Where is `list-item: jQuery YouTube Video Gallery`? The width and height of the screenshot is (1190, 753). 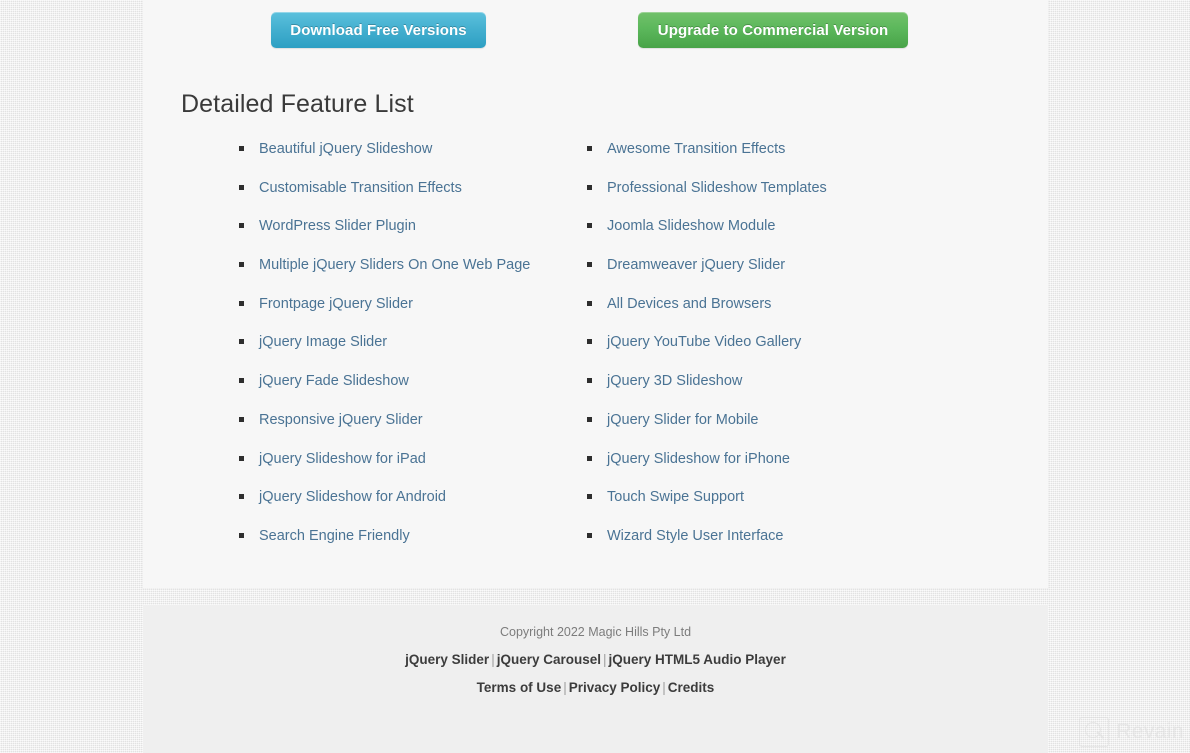 list-item: jQuery YouTube Video Gallery is located at coordinates (761, 342).